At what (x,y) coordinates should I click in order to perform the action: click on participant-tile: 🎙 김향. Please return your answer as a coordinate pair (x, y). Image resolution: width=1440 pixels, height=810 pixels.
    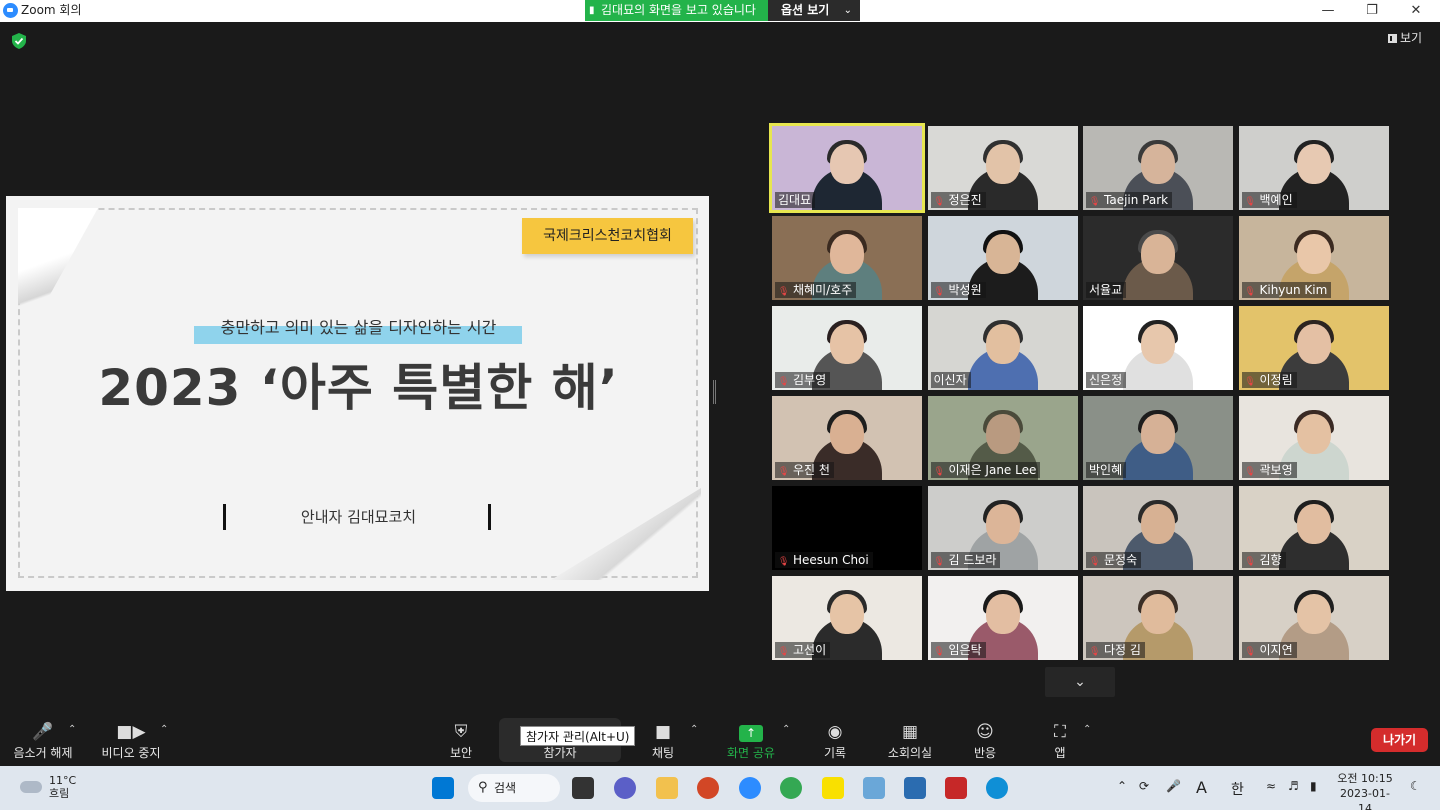
    Looking at the image, I should click on (1313, 528).